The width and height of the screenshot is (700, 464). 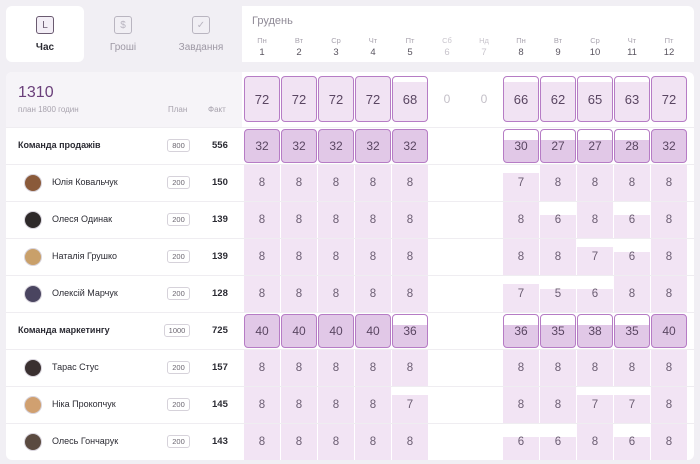 What do you see at coordinates (82, 219) in the screenshot?
I see `person-name: Олеся Одинак` at bounding box center [82, 219].